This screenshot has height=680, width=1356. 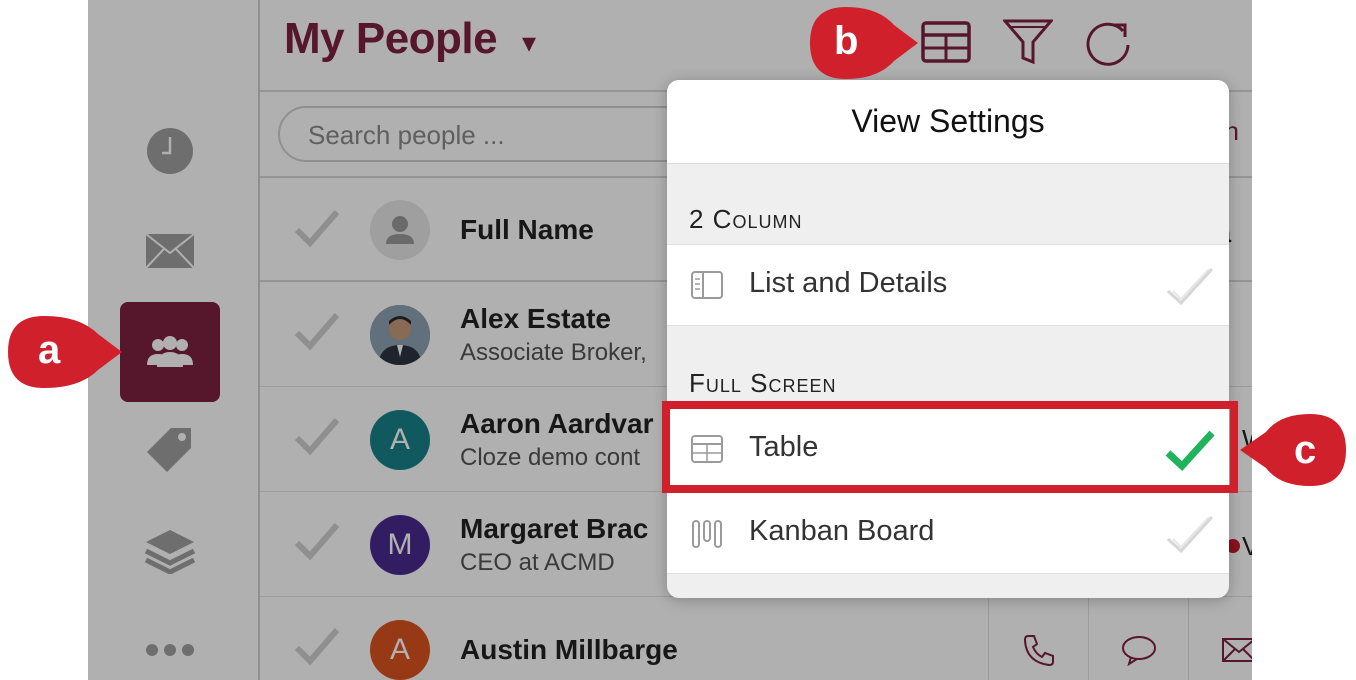 I want to click on callout-a-shape-icon, so click(x=65, y=352).